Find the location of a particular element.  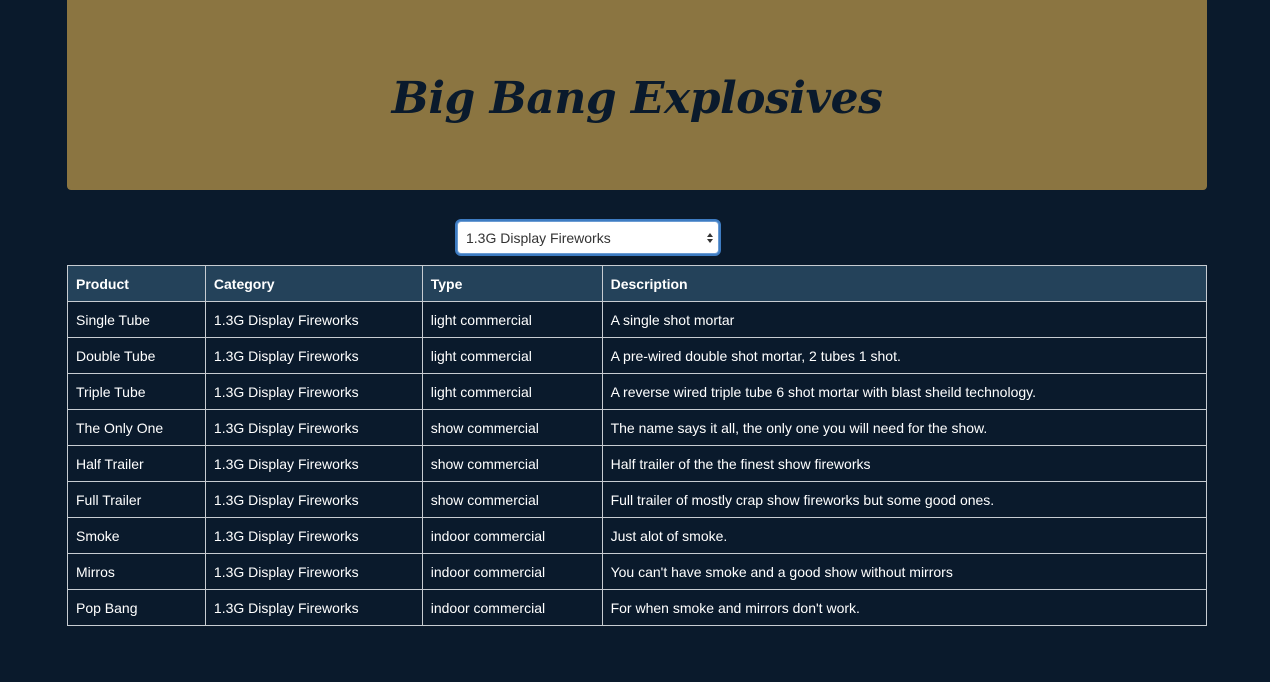

category-select-value: 1.3G Display Fireworks is located at coordinates (538, 237).